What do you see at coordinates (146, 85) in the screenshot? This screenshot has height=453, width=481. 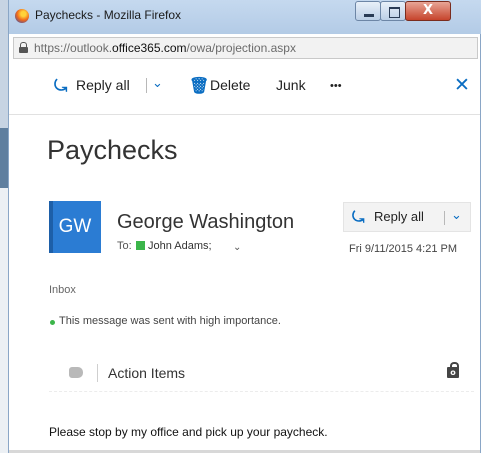 I see `toolbar-separator` at bounding box center [146, 85].